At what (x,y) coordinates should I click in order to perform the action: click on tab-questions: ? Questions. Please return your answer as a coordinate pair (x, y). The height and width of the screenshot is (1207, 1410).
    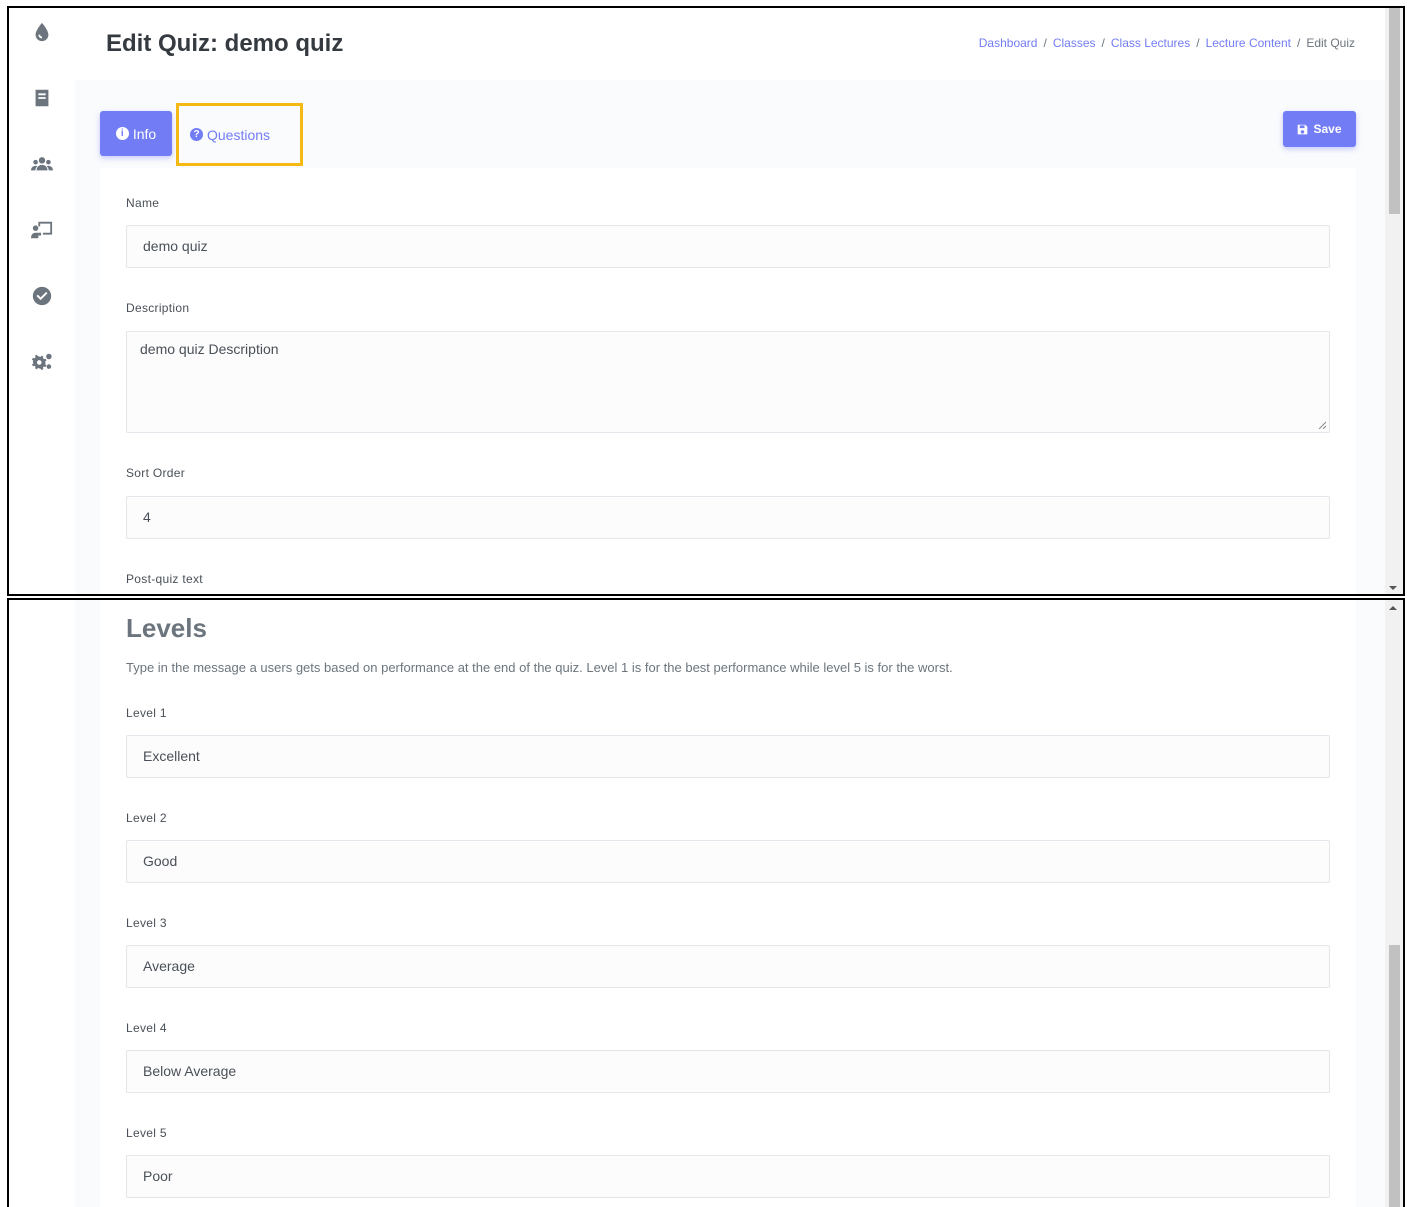
    Looking at the image, I should click on (239, 134).